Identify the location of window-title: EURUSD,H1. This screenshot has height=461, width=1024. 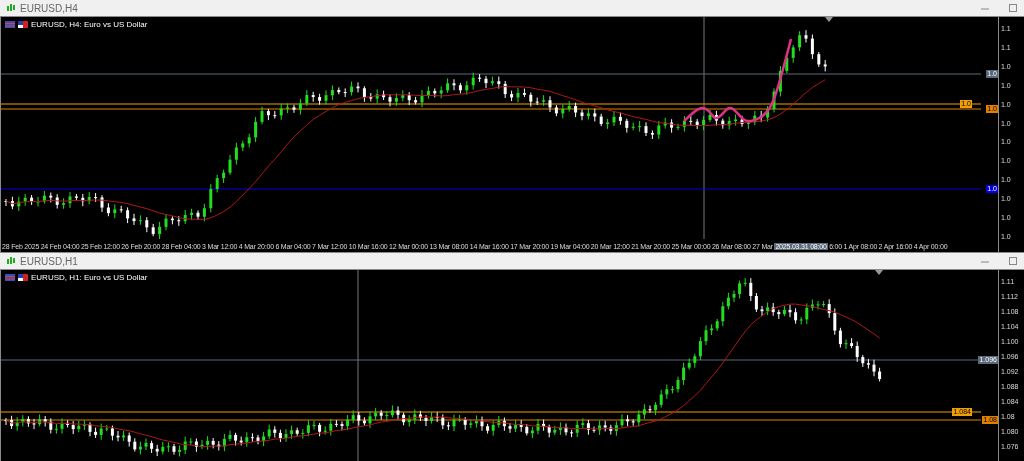
(49, 261).